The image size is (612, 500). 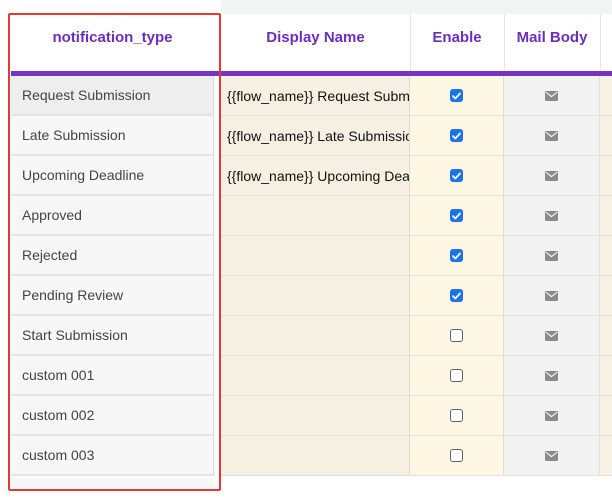 I want to click on table-row: Rejected, so click(x=306, y=256).